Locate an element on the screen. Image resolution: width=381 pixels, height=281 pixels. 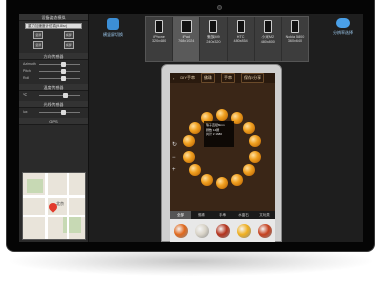
device-res: 360x640 is located at coordinates (295, 41).